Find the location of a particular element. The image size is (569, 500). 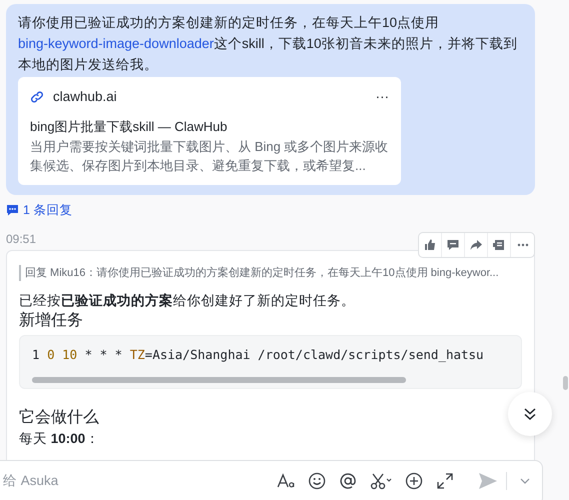

caret-icon is located at coordinates (525, 481).